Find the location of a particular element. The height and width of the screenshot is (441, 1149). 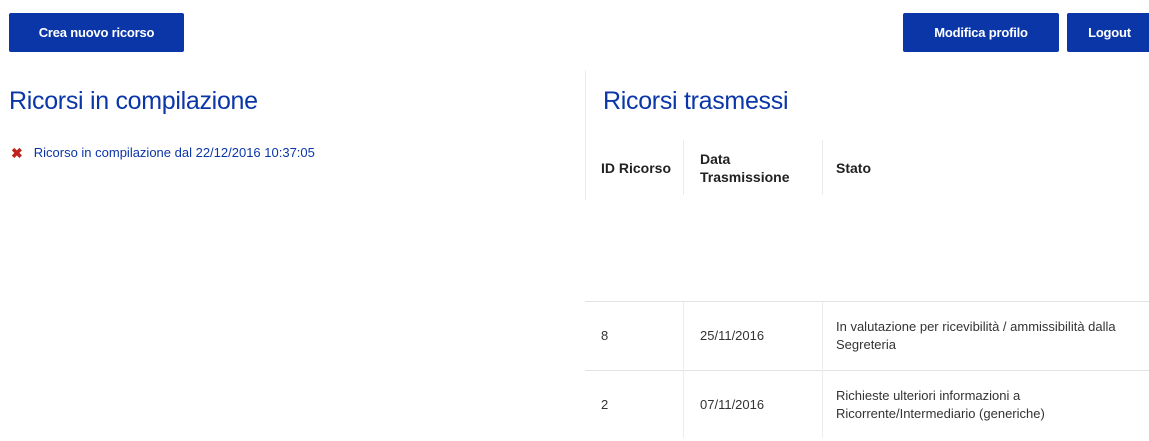

cell-date: 25/11/2016 is located at coordinates (732, 335).